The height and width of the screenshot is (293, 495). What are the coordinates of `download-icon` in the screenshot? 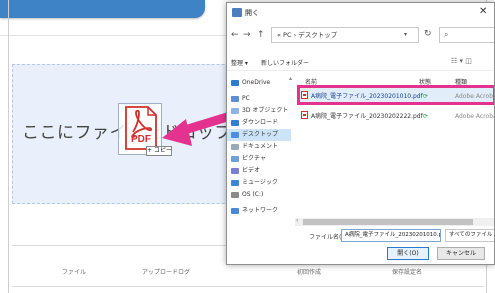 It's located at (235, 123).